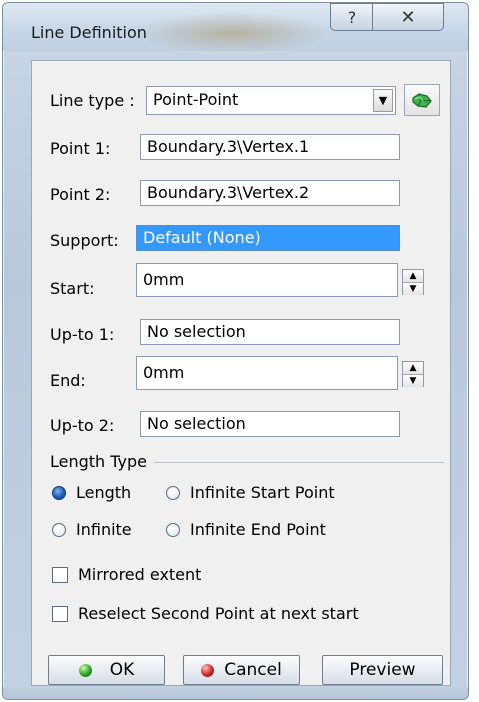 This screenshot has height=702, width=479. What do you see at coordinates (218, 613) in the screenshot?
I see `reselect-second-point-label: Reselect Second Point at next start` at bounding box center [218, 613].